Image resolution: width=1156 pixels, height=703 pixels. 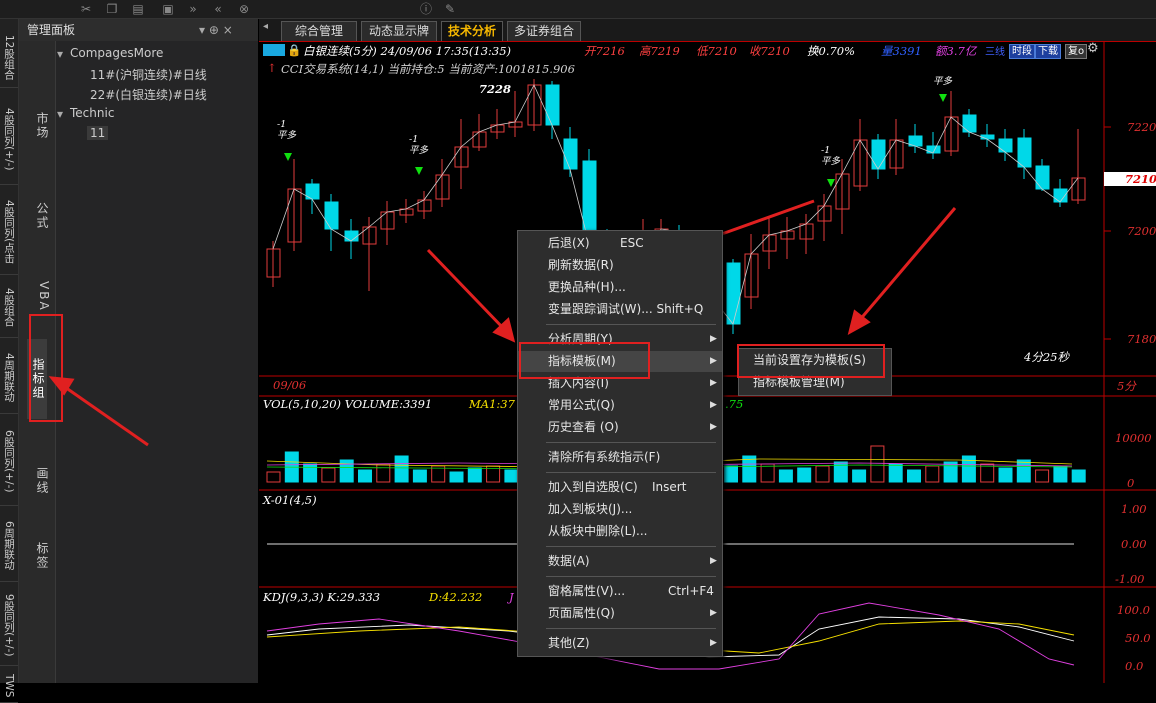 I want to click on menu-item: 刷新数据(R), so click(x=620, y=265).